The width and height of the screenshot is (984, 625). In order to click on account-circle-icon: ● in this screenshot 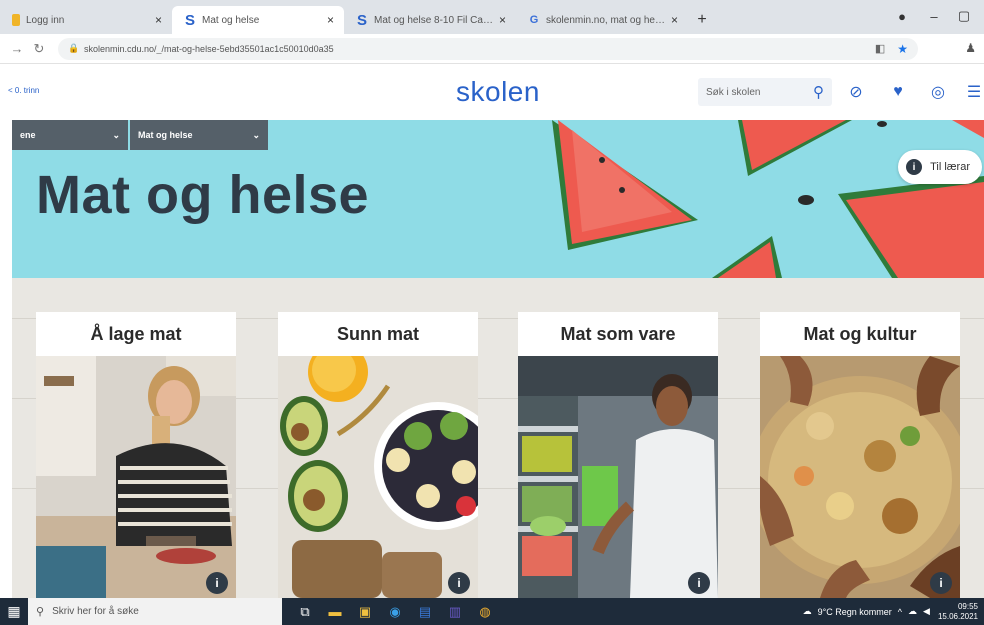, I will do `click(902, 16)`.